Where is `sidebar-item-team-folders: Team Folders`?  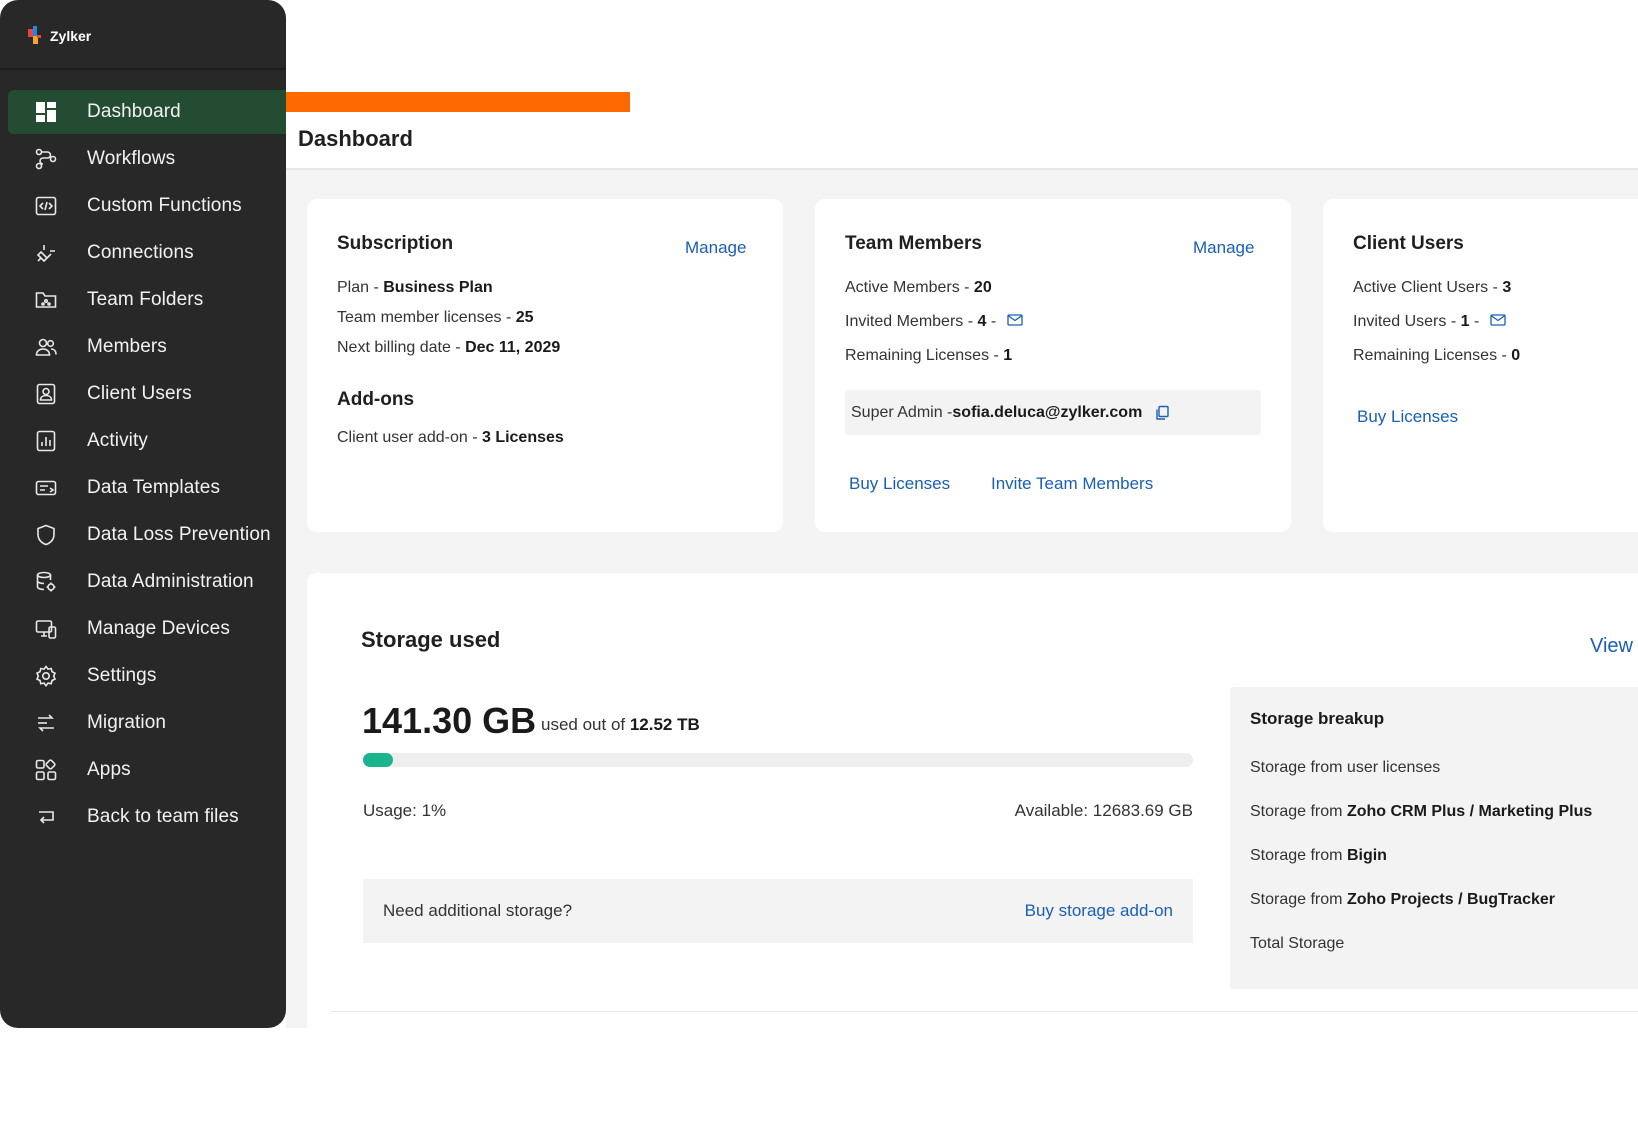
sidebar-item-team-folders: Team Folders is located at coordinates (147, 300).